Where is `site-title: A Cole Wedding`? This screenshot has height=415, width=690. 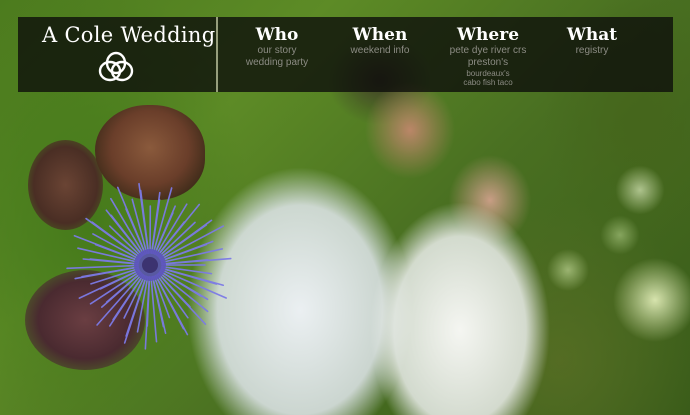 site-title: A Cole Wedding is located at coordinates (128, 35).